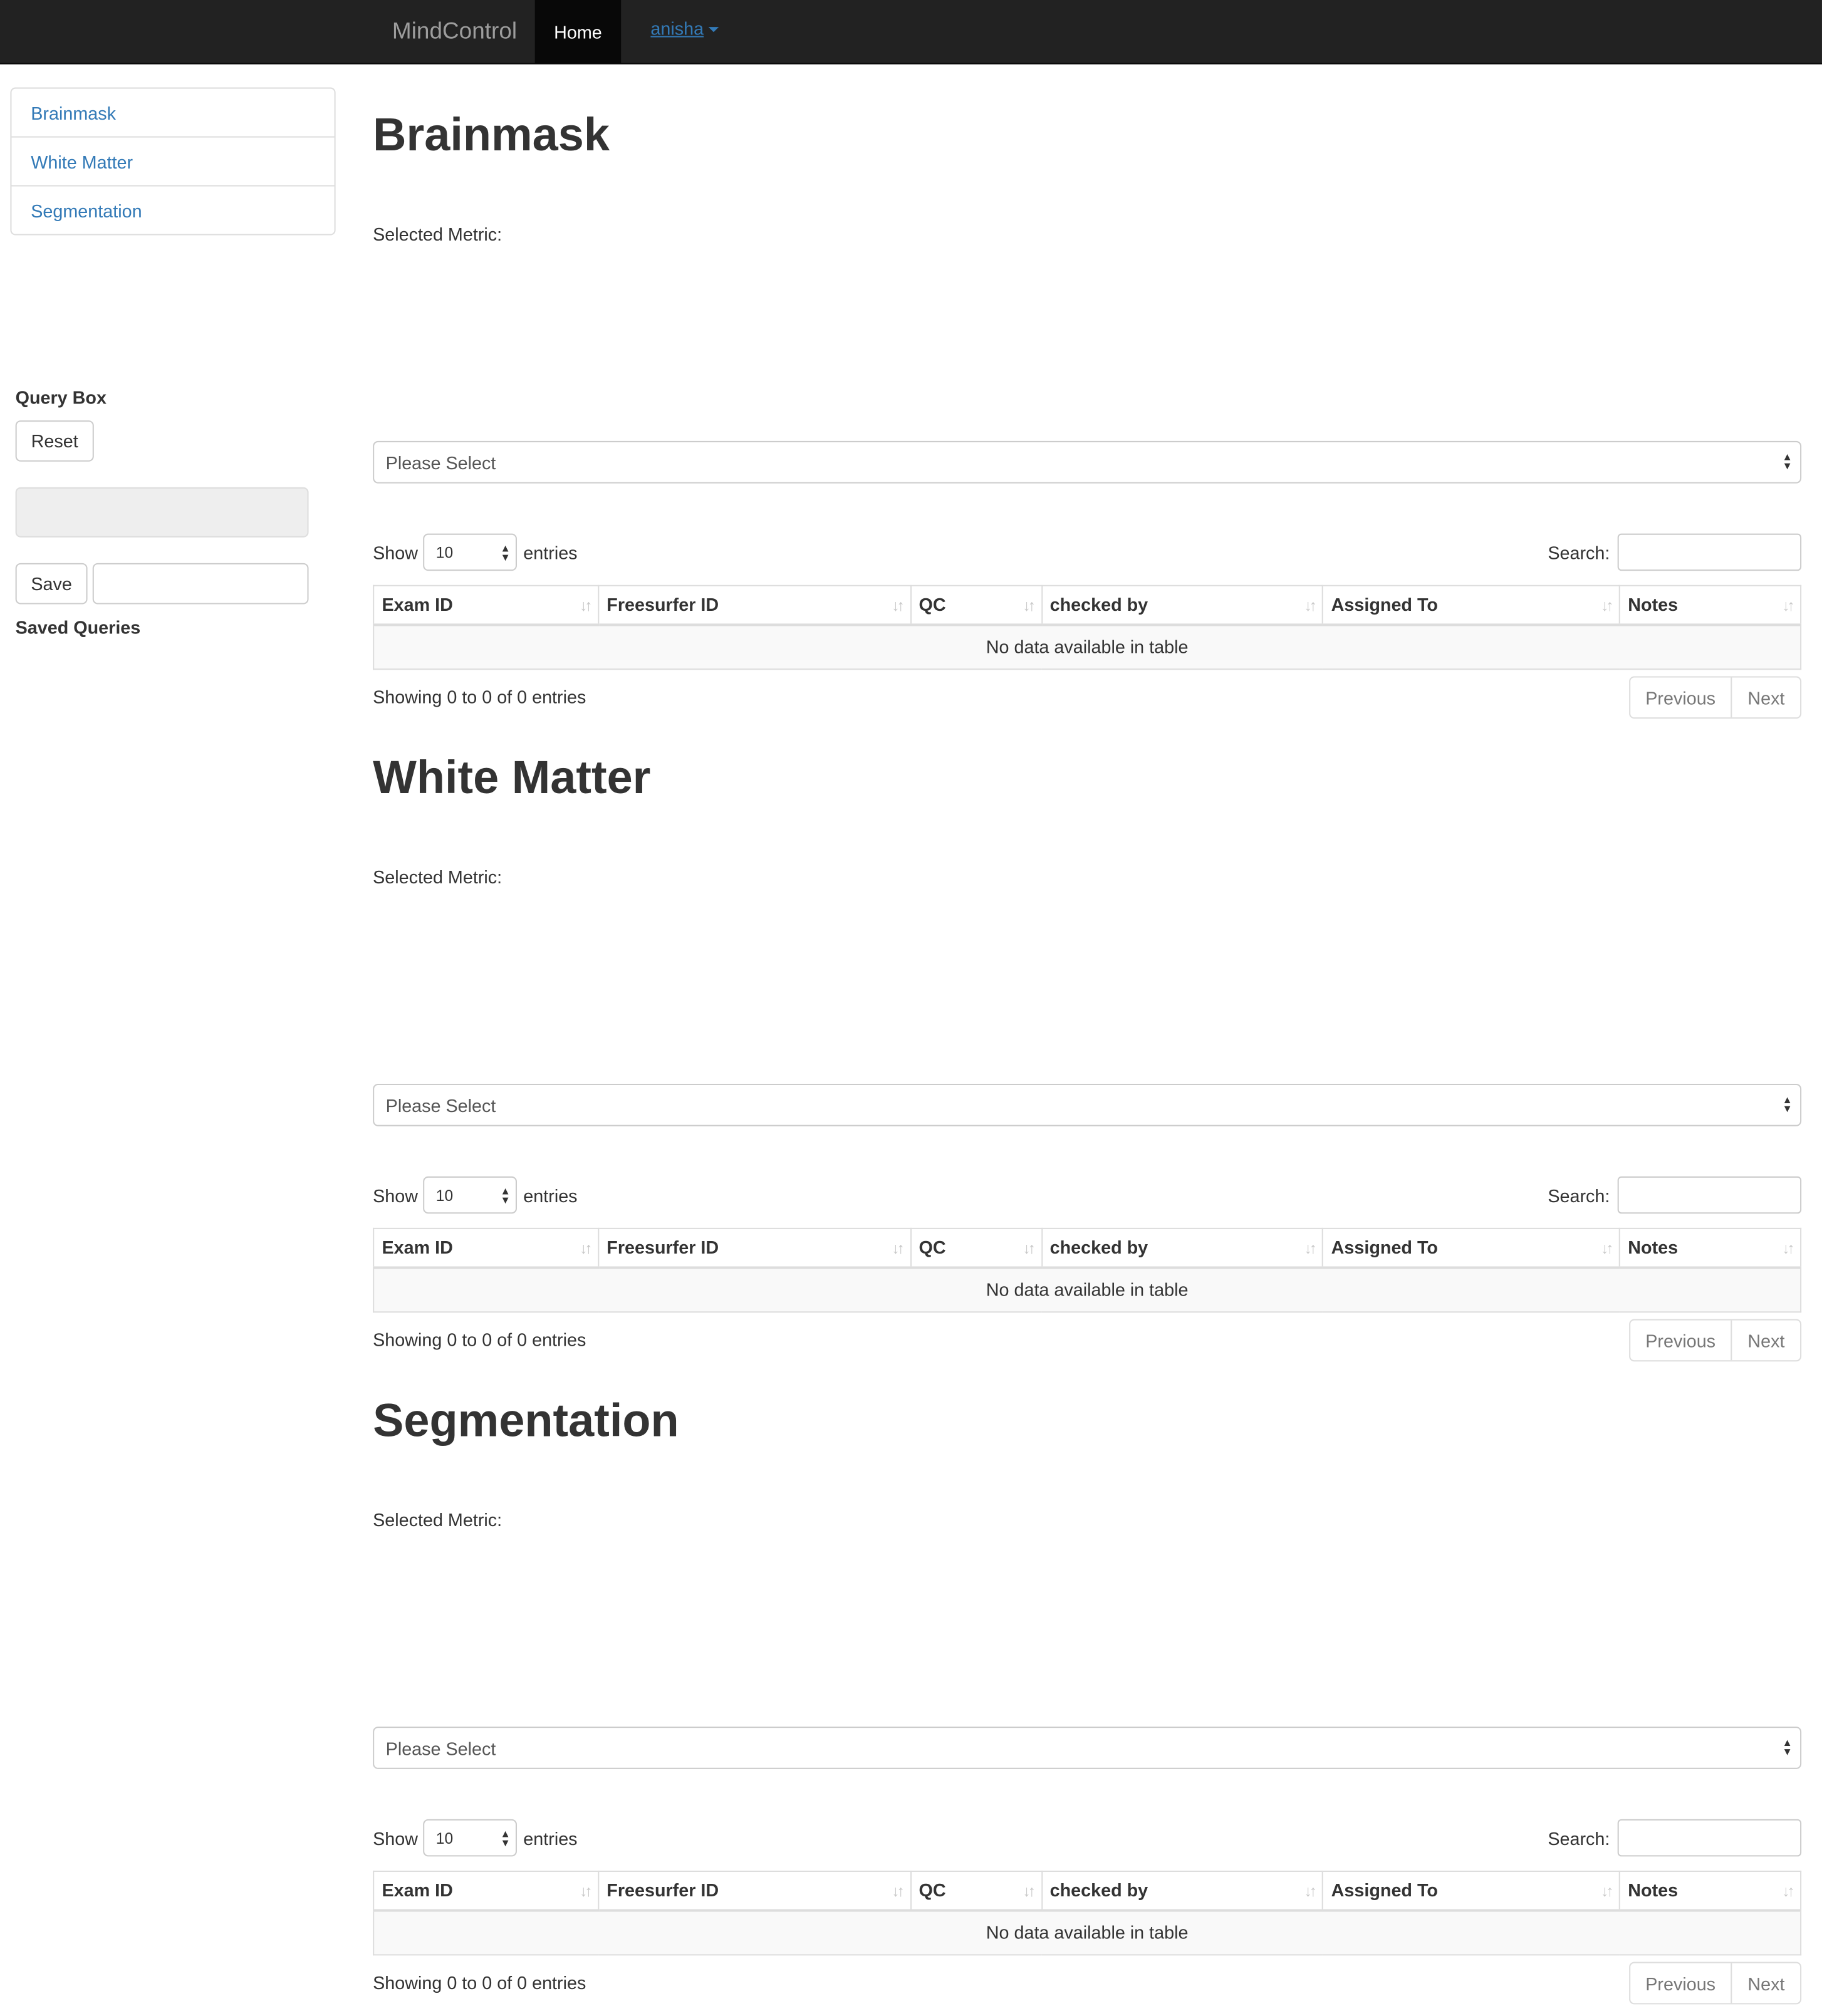 This screenshot has width=1822, height=2016. What do you see at coordinates (1680, 1983) in the screenshot?
I see `previous-button: Previous` at bounding box center [1680, 1983].